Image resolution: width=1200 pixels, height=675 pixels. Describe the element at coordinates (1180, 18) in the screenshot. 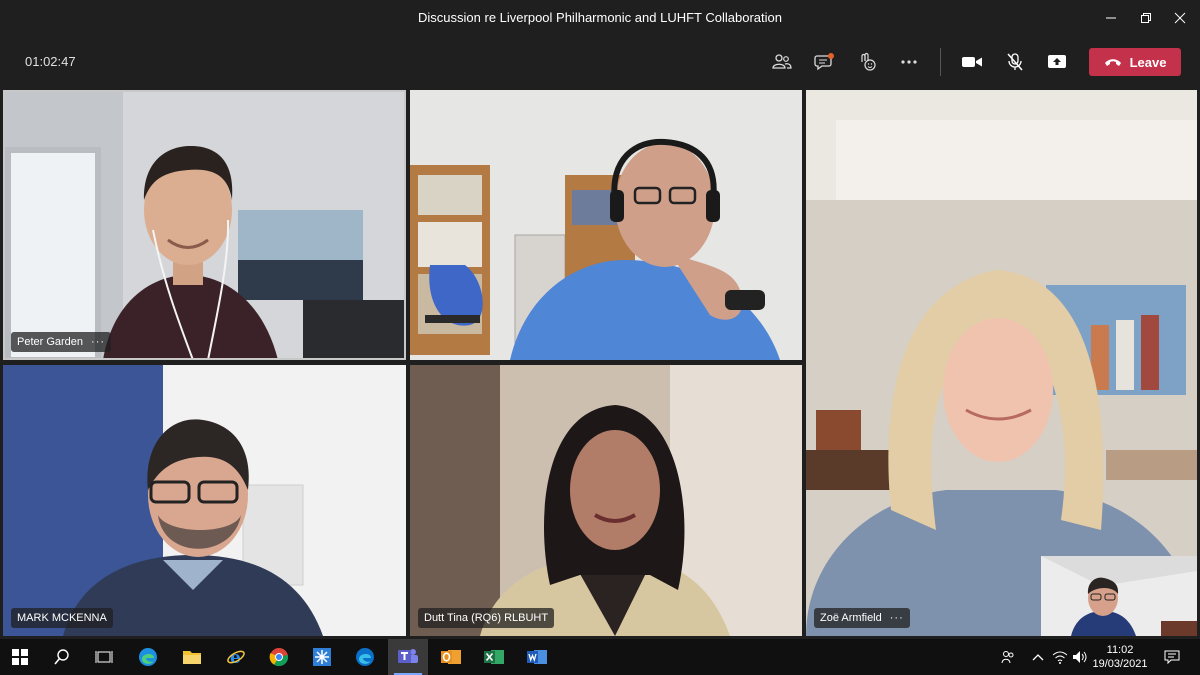

I see `close-icon` at that location.